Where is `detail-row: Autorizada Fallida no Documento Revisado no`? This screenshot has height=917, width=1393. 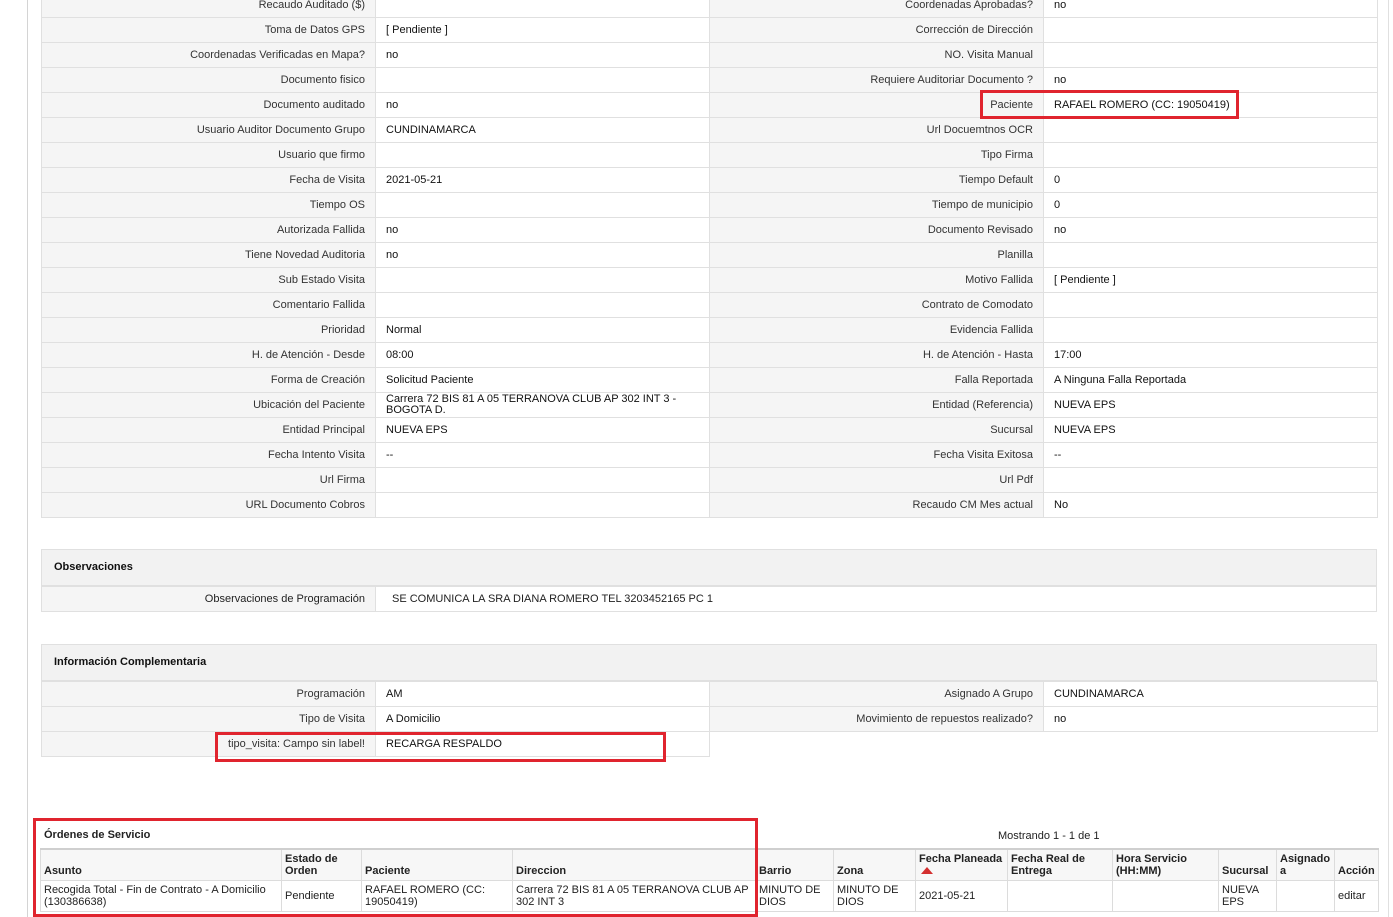
detail-row: Autorizada Fallida no Documento Revisado no is located at coordinates (709, 230).